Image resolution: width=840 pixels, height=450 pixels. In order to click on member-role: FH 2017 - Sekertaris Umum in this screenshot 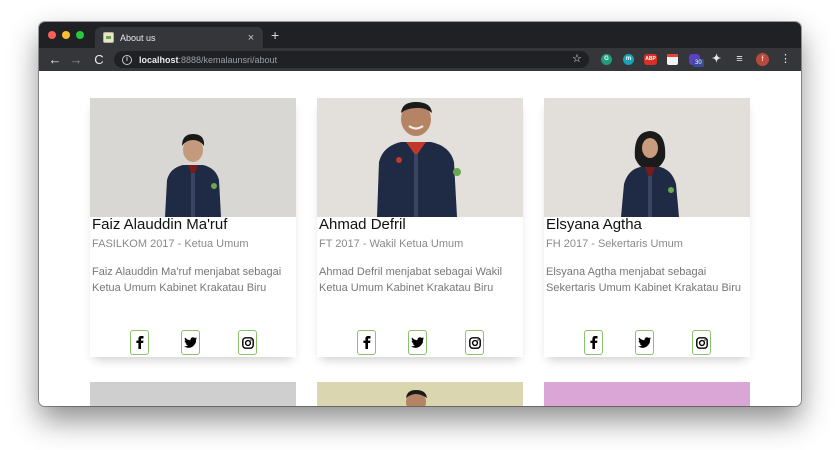, I will do `click(614, 244)`.